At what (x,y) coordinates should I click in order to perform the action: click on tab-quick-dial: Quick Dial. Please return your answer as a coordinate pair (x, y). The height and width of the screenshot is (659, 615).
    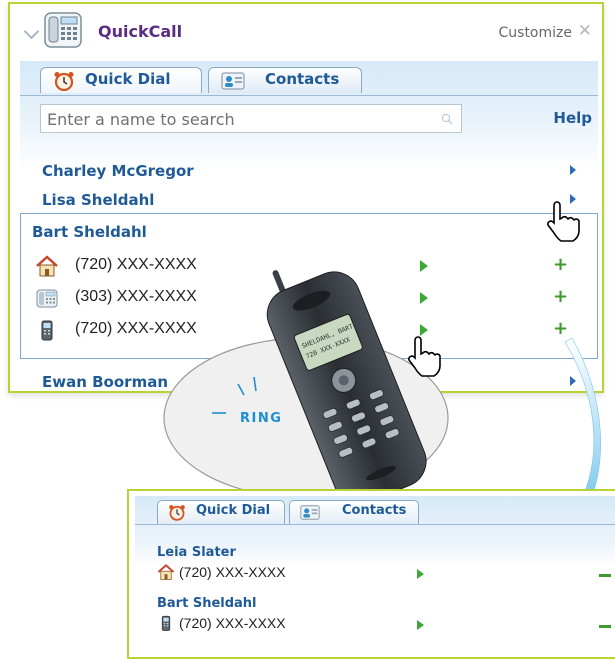
    Looking at the image, I should click on (221, 512).